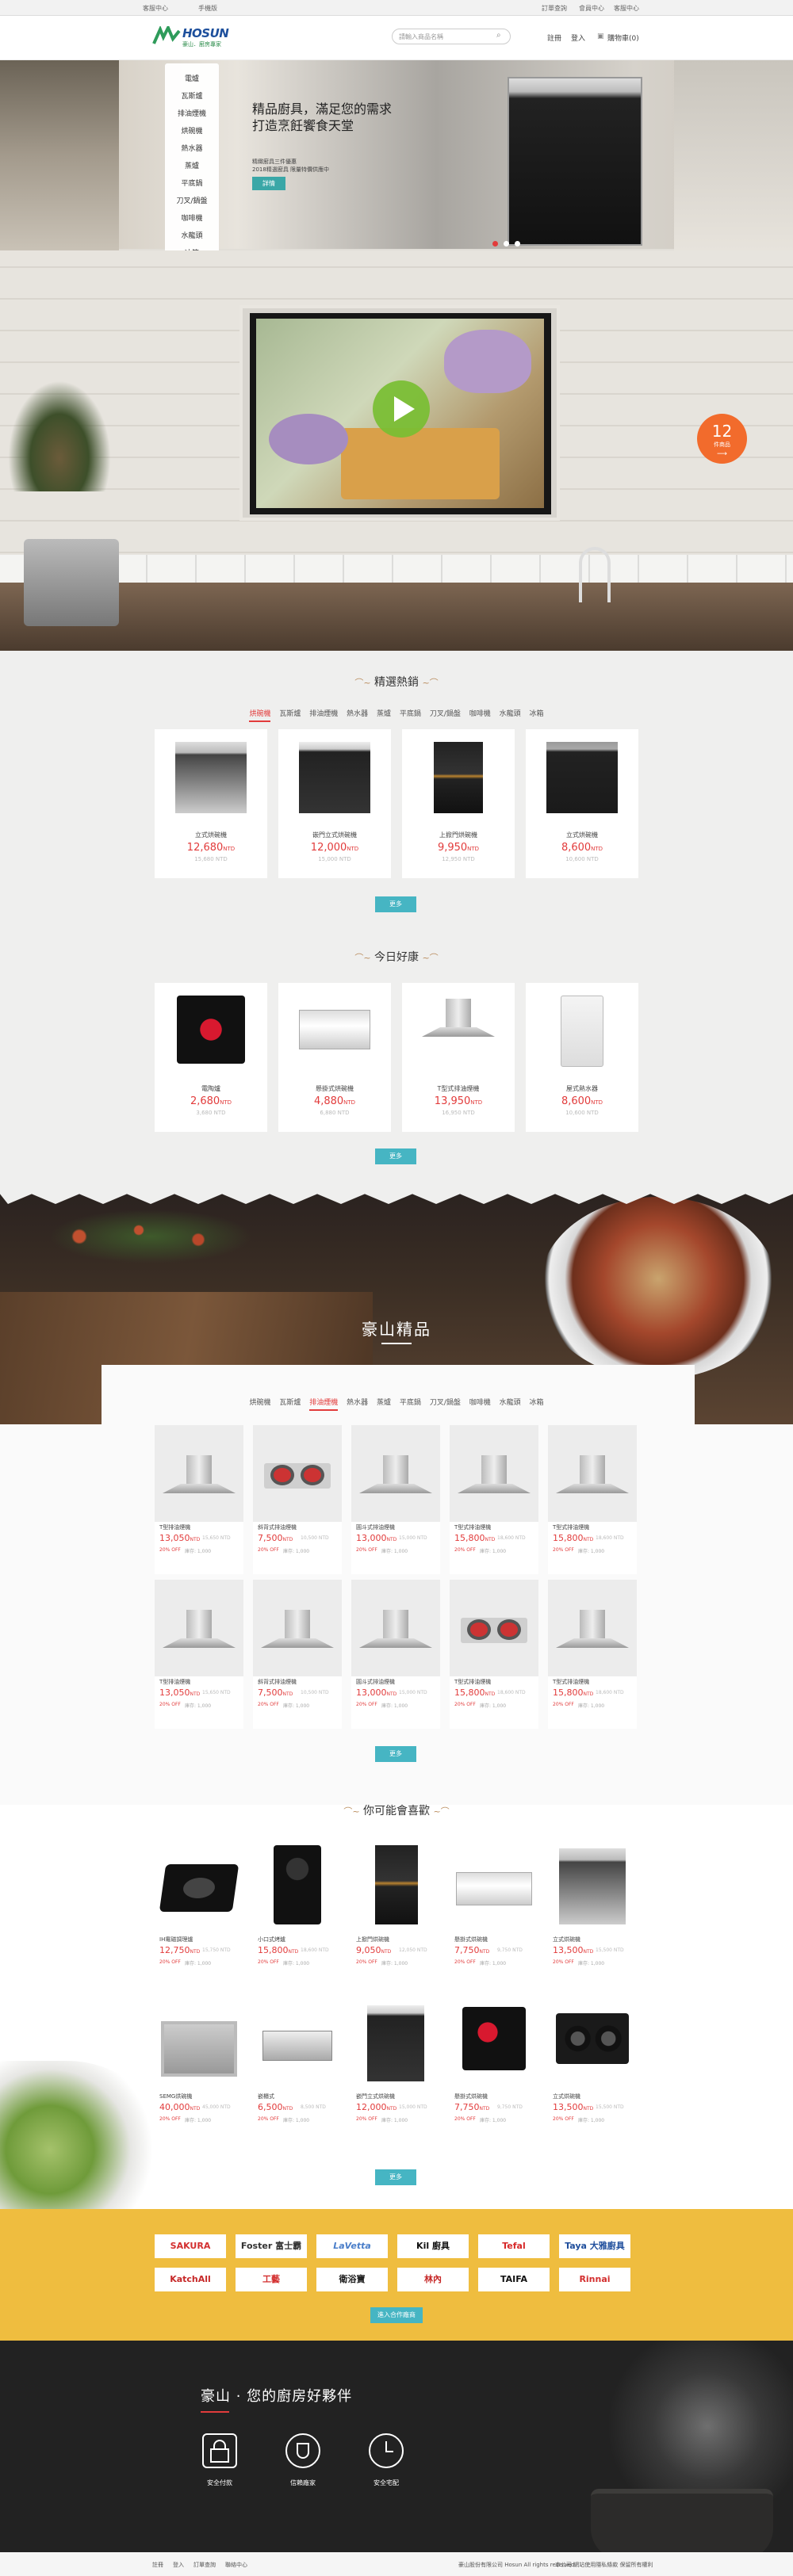 This screenshot has height=2576, width=793. Describe the element at coordinates (459, 1057) in the screenshot. I see `product-card: T型式排油煙機 13,950NTD 16,950 NTD` at that location.